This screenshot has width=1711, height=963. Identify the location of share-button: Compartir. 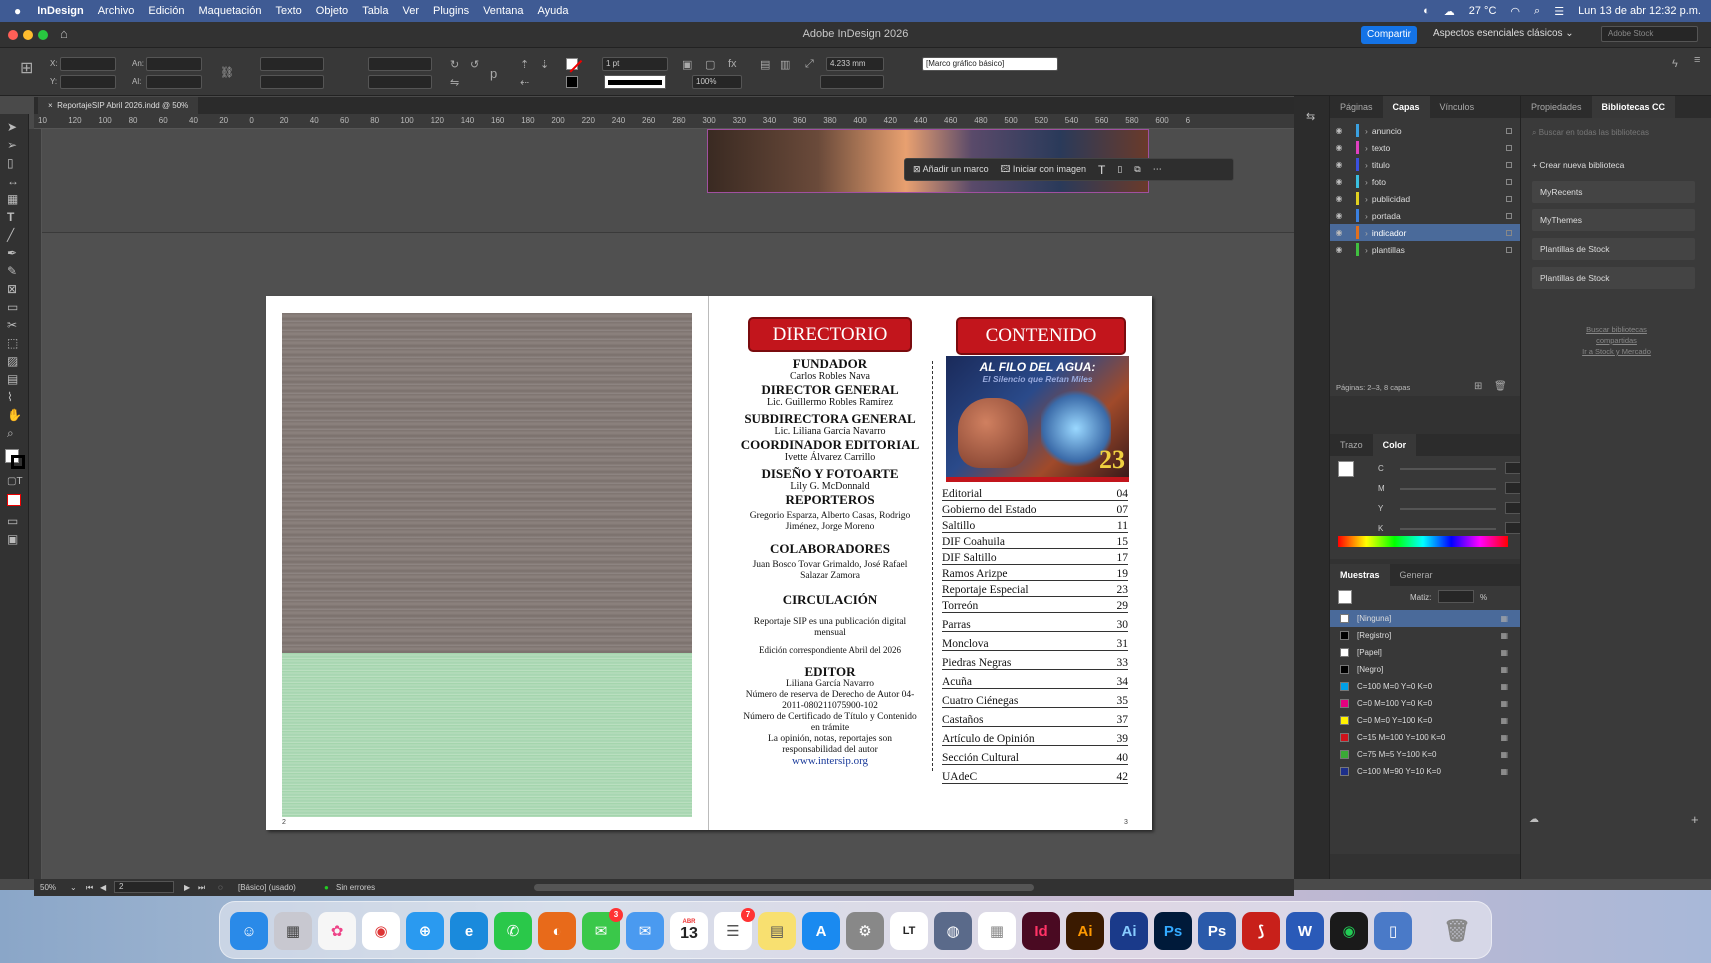
(1389, 35).